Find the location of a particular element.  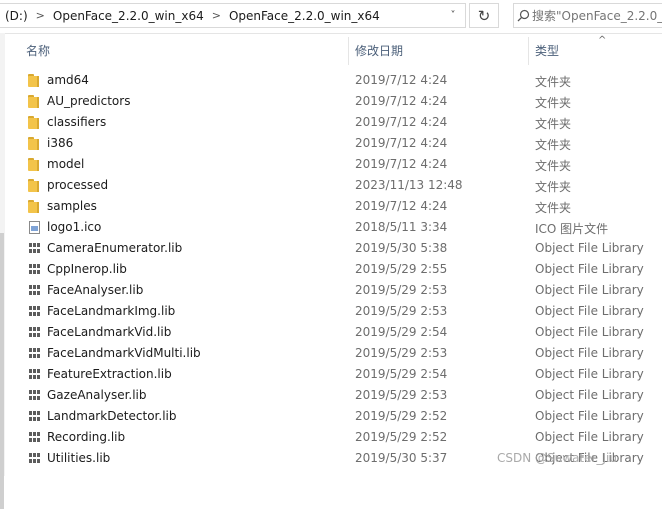

watermark: CSDN @Suwater_Jiu is located at coordinates (557, 458).